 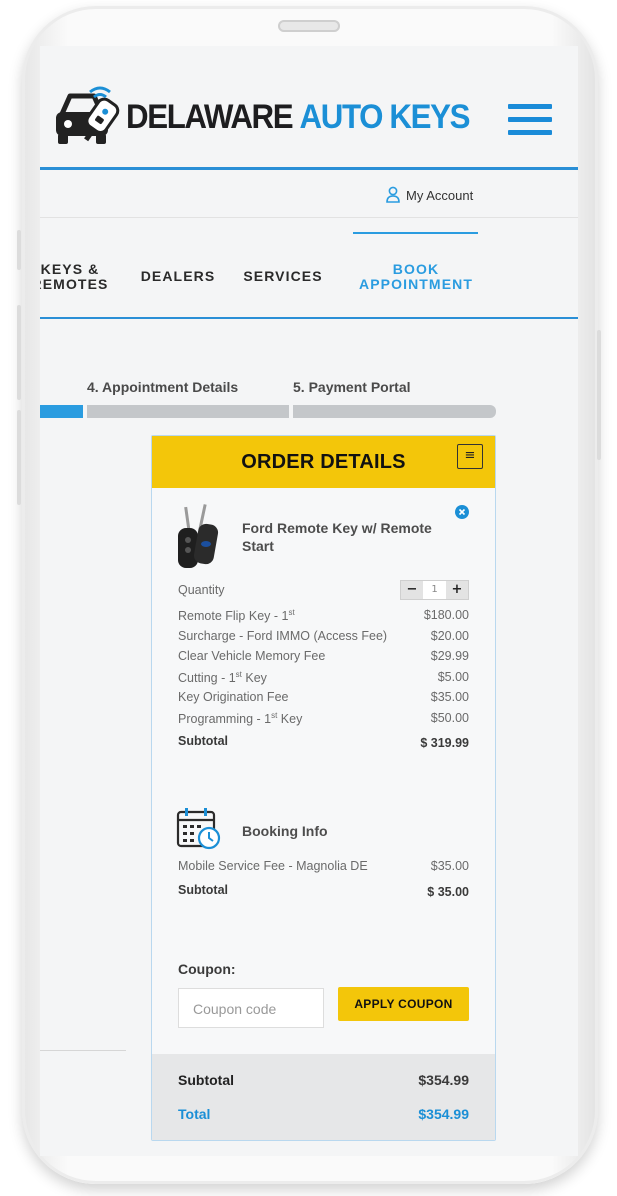 I want to click on brand-word-2: AUTO KEYS, so click(x=385, y=117).